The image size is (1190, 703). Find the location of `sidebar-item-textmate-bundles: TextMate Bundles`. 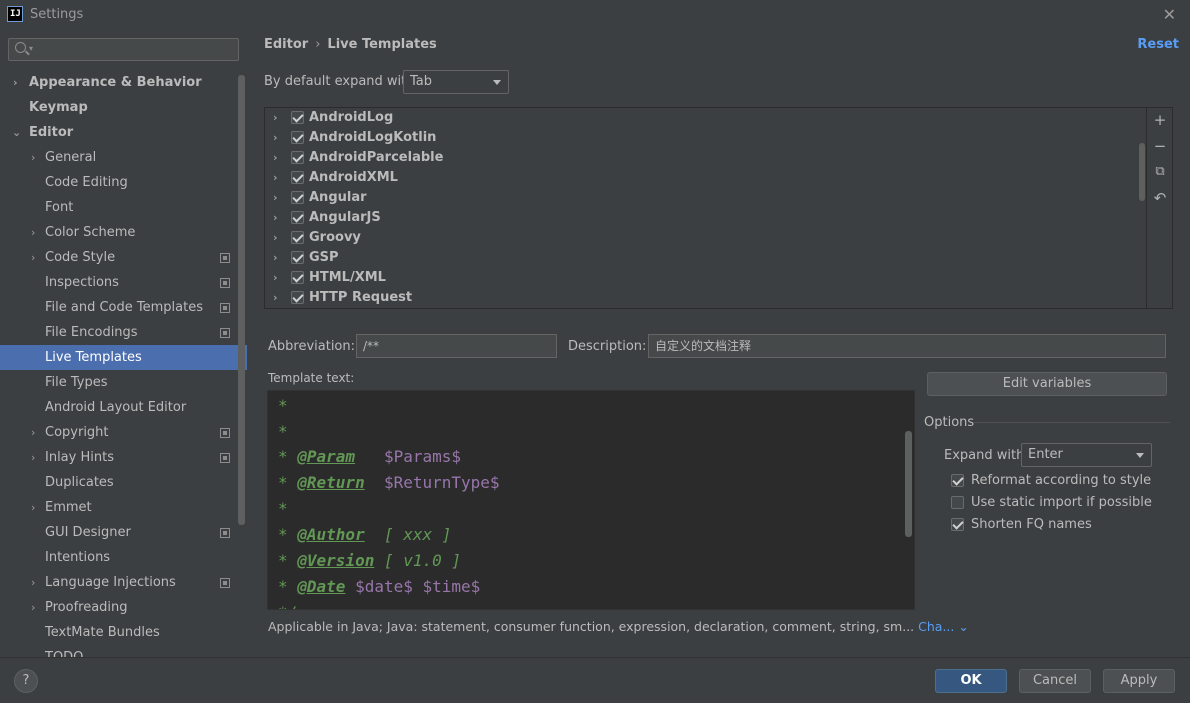

sidebar-item-textmate-bundles: TextMate Bundles is located at coordinates (123, 632).